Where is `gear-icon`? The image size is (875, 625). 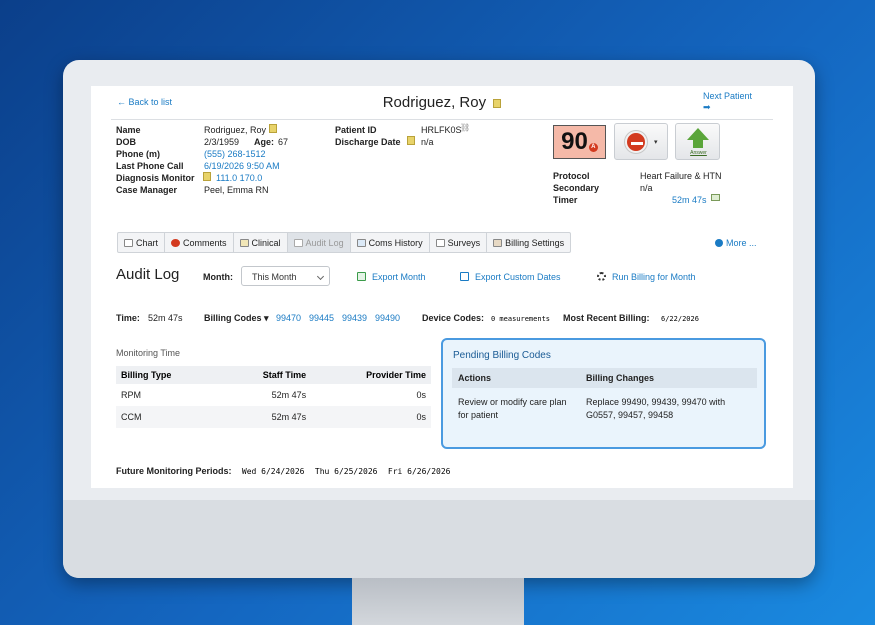
gear-icon is located at coordinates (601, 276).